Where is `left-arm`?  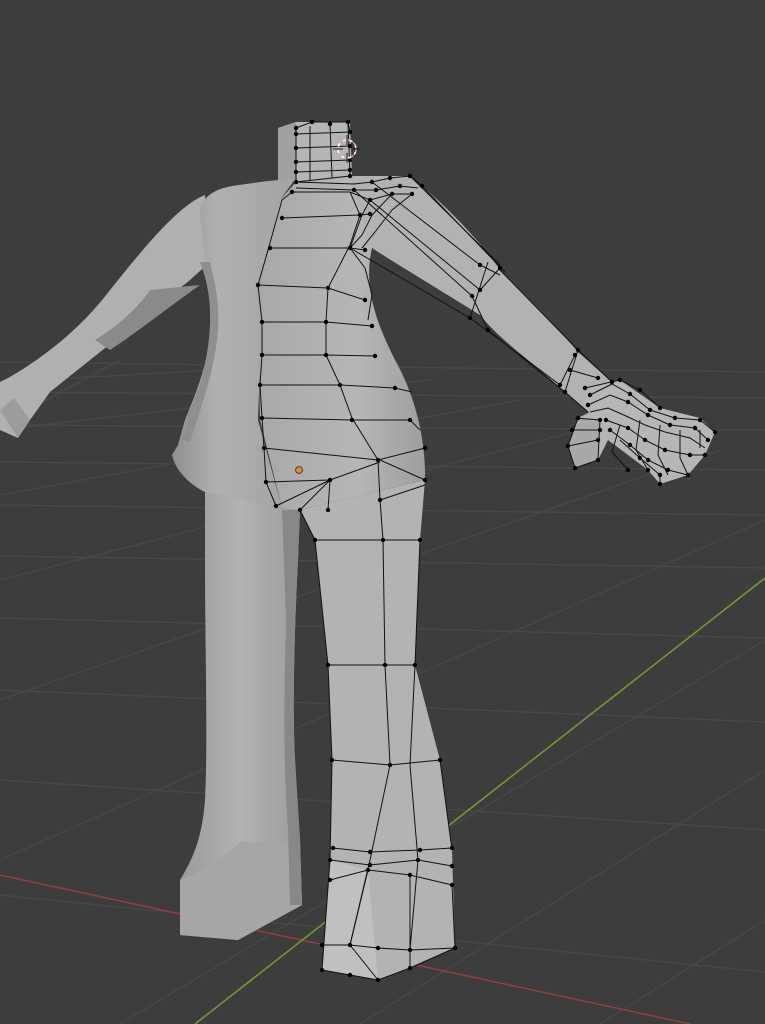 left-arm is located at coordinates (105, 316).